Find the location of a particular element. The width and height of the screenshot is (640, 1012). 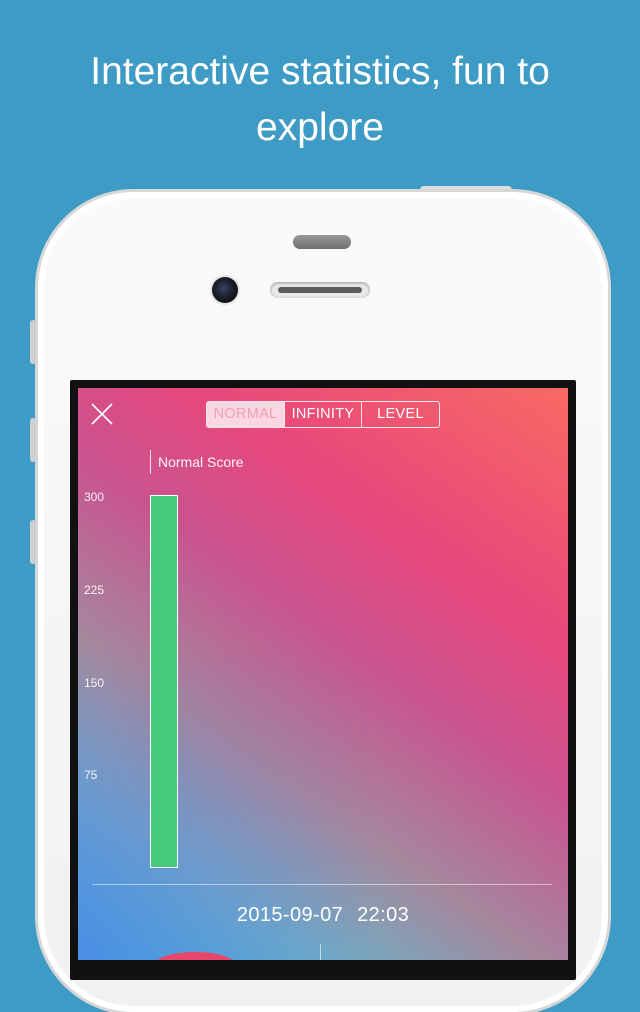

column-divider is located at coordinates (320, 952).